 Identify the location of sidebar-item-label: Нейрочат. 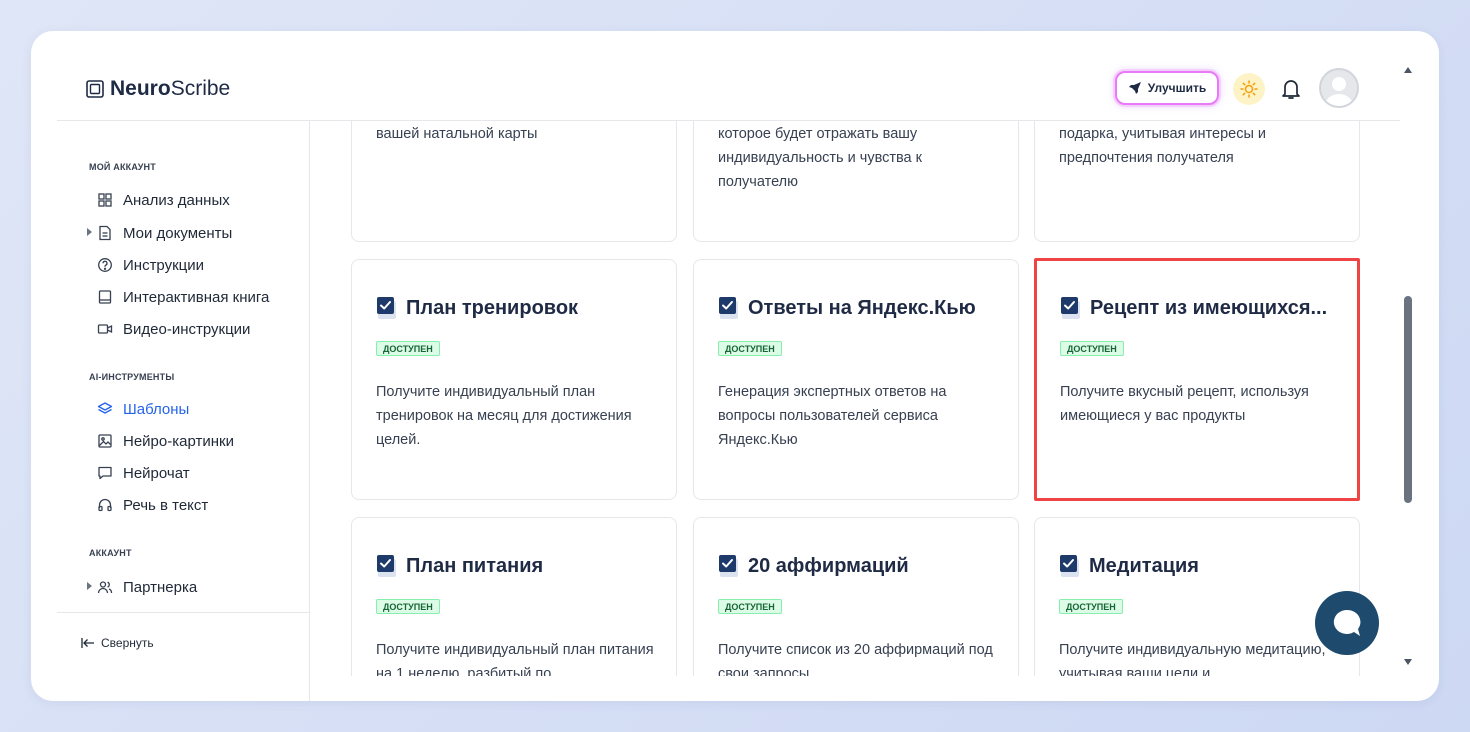
(156, 473).